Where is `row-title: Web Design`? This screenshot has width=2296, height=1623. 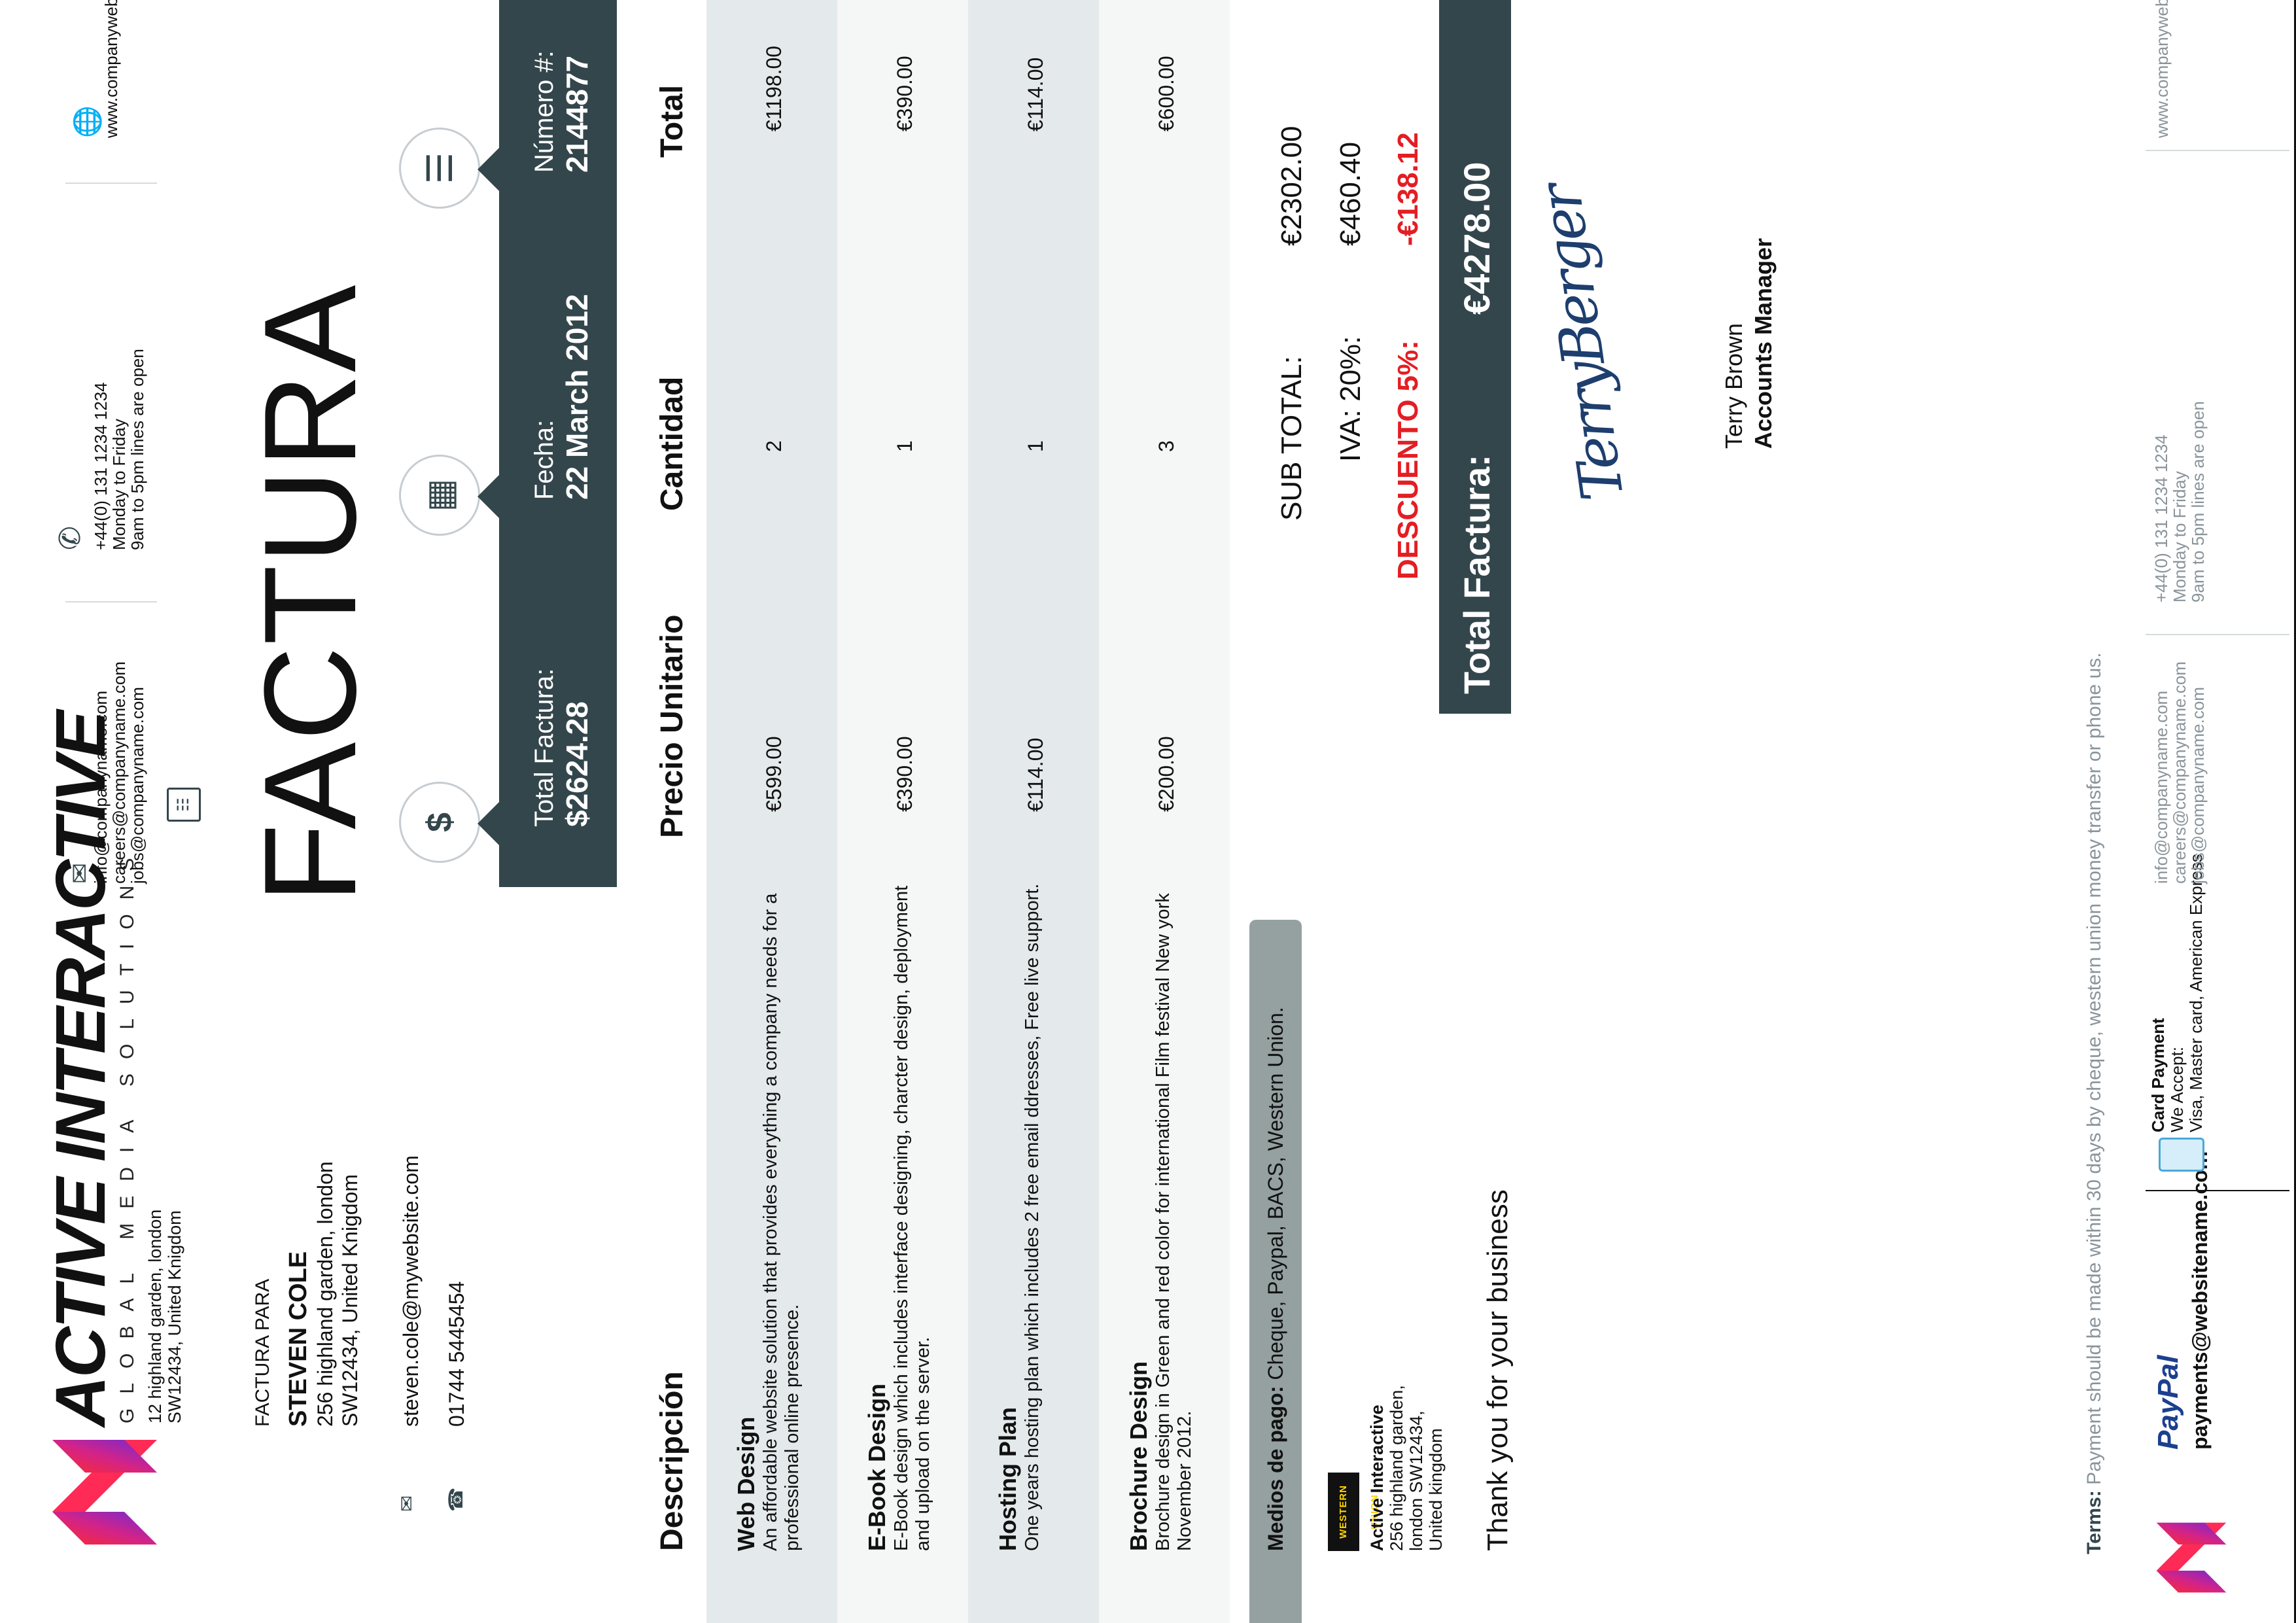
row-title: Web Design is located at coordinates (746, 1483).